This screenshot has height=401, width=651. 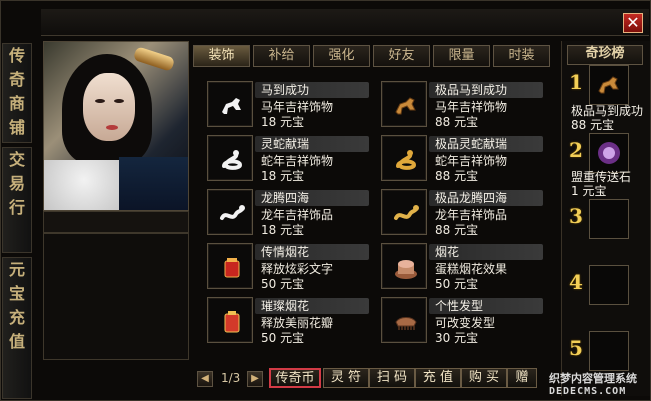 What do you see at coordinates (281, 56) in the screenshot?
I see `tab-supply: 补给` at bounding box center [281, 56].